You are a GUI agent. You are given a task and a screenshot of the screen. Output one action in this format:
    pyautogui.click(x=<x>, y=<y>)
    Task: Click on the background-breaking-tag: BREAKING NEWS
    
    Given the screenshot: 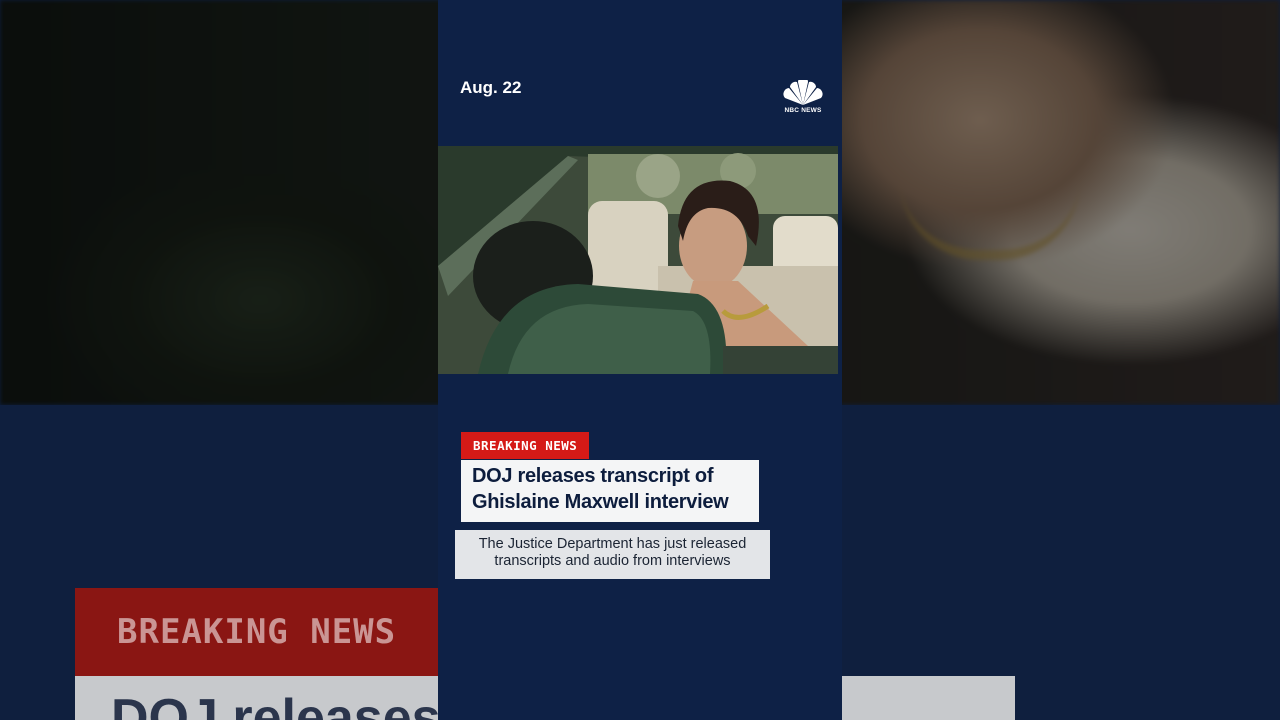 What is the action you would take?
    pyautogui.click(x=275, y=632)
    